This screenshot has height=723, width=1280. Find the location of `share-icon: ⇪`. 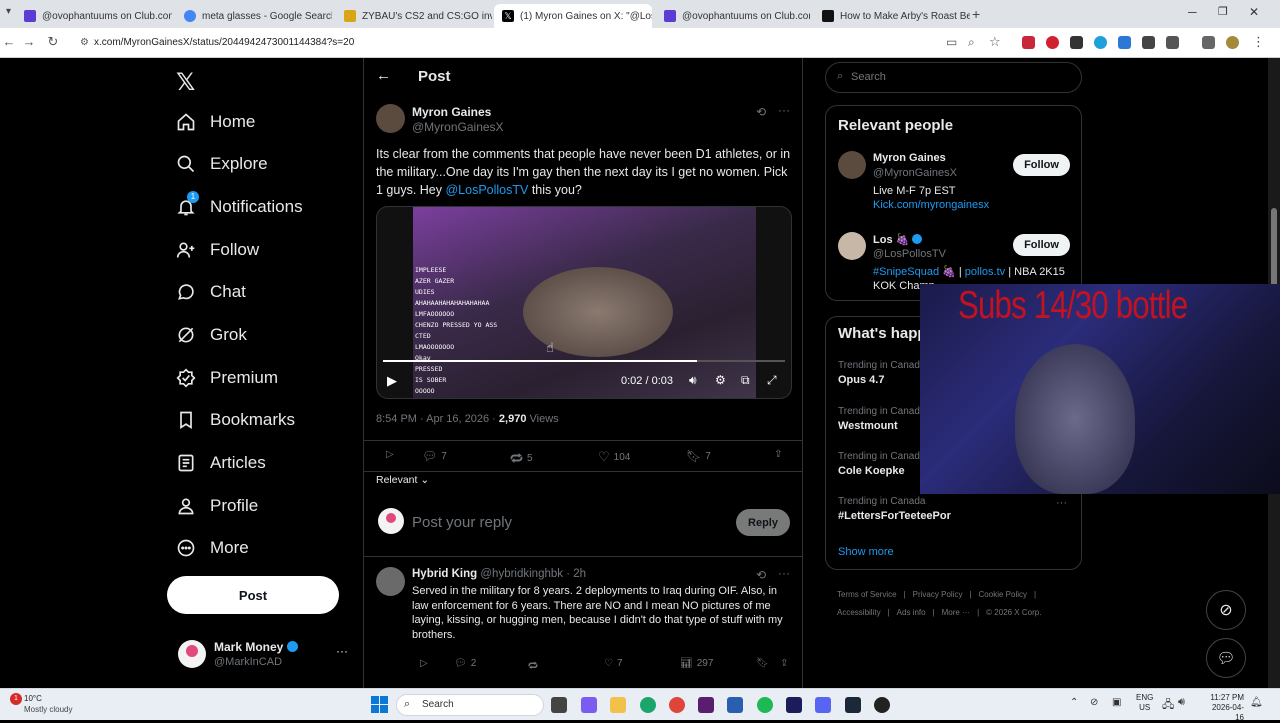

share-icon: ⇪ is located at coordinates (784, 663).